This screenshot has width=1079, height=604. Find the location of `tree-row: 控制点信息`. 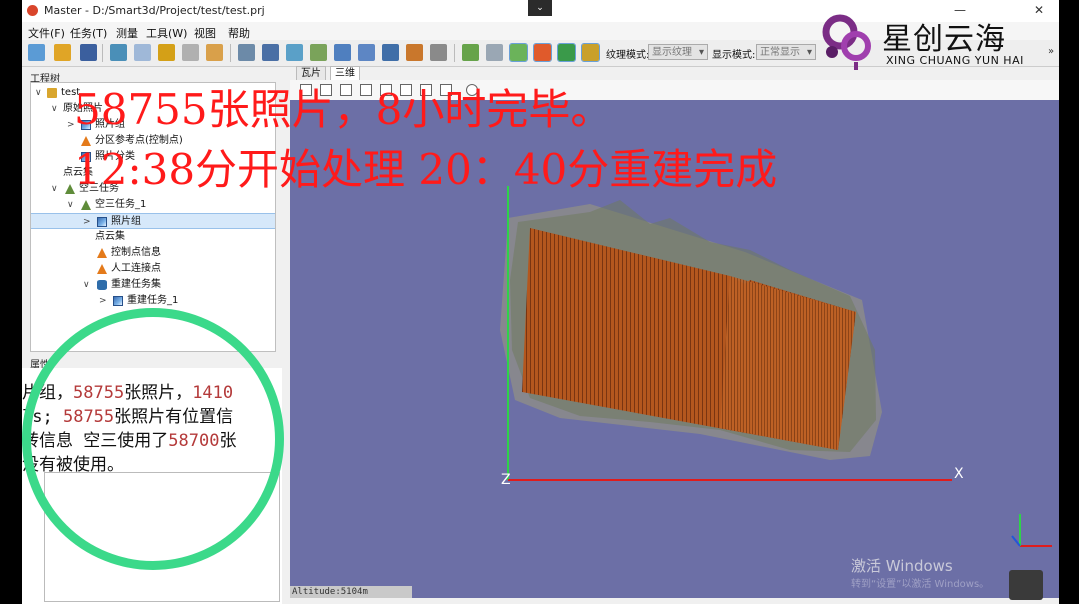

tree-row: 控制点信息 is located at coordinates (153, 253).